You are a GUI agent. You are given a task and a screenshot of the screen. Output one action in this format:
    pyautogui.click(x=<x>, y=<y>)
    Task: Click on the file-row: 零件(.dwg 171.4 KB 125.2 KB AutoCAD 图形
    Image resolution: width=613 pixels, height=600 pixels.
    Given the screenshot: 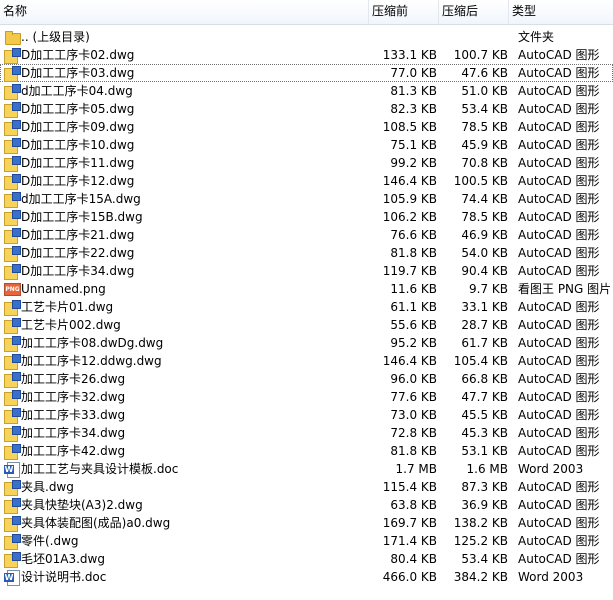 What is the action you would take?
    pyautogui.click(x=306, y=541)
    